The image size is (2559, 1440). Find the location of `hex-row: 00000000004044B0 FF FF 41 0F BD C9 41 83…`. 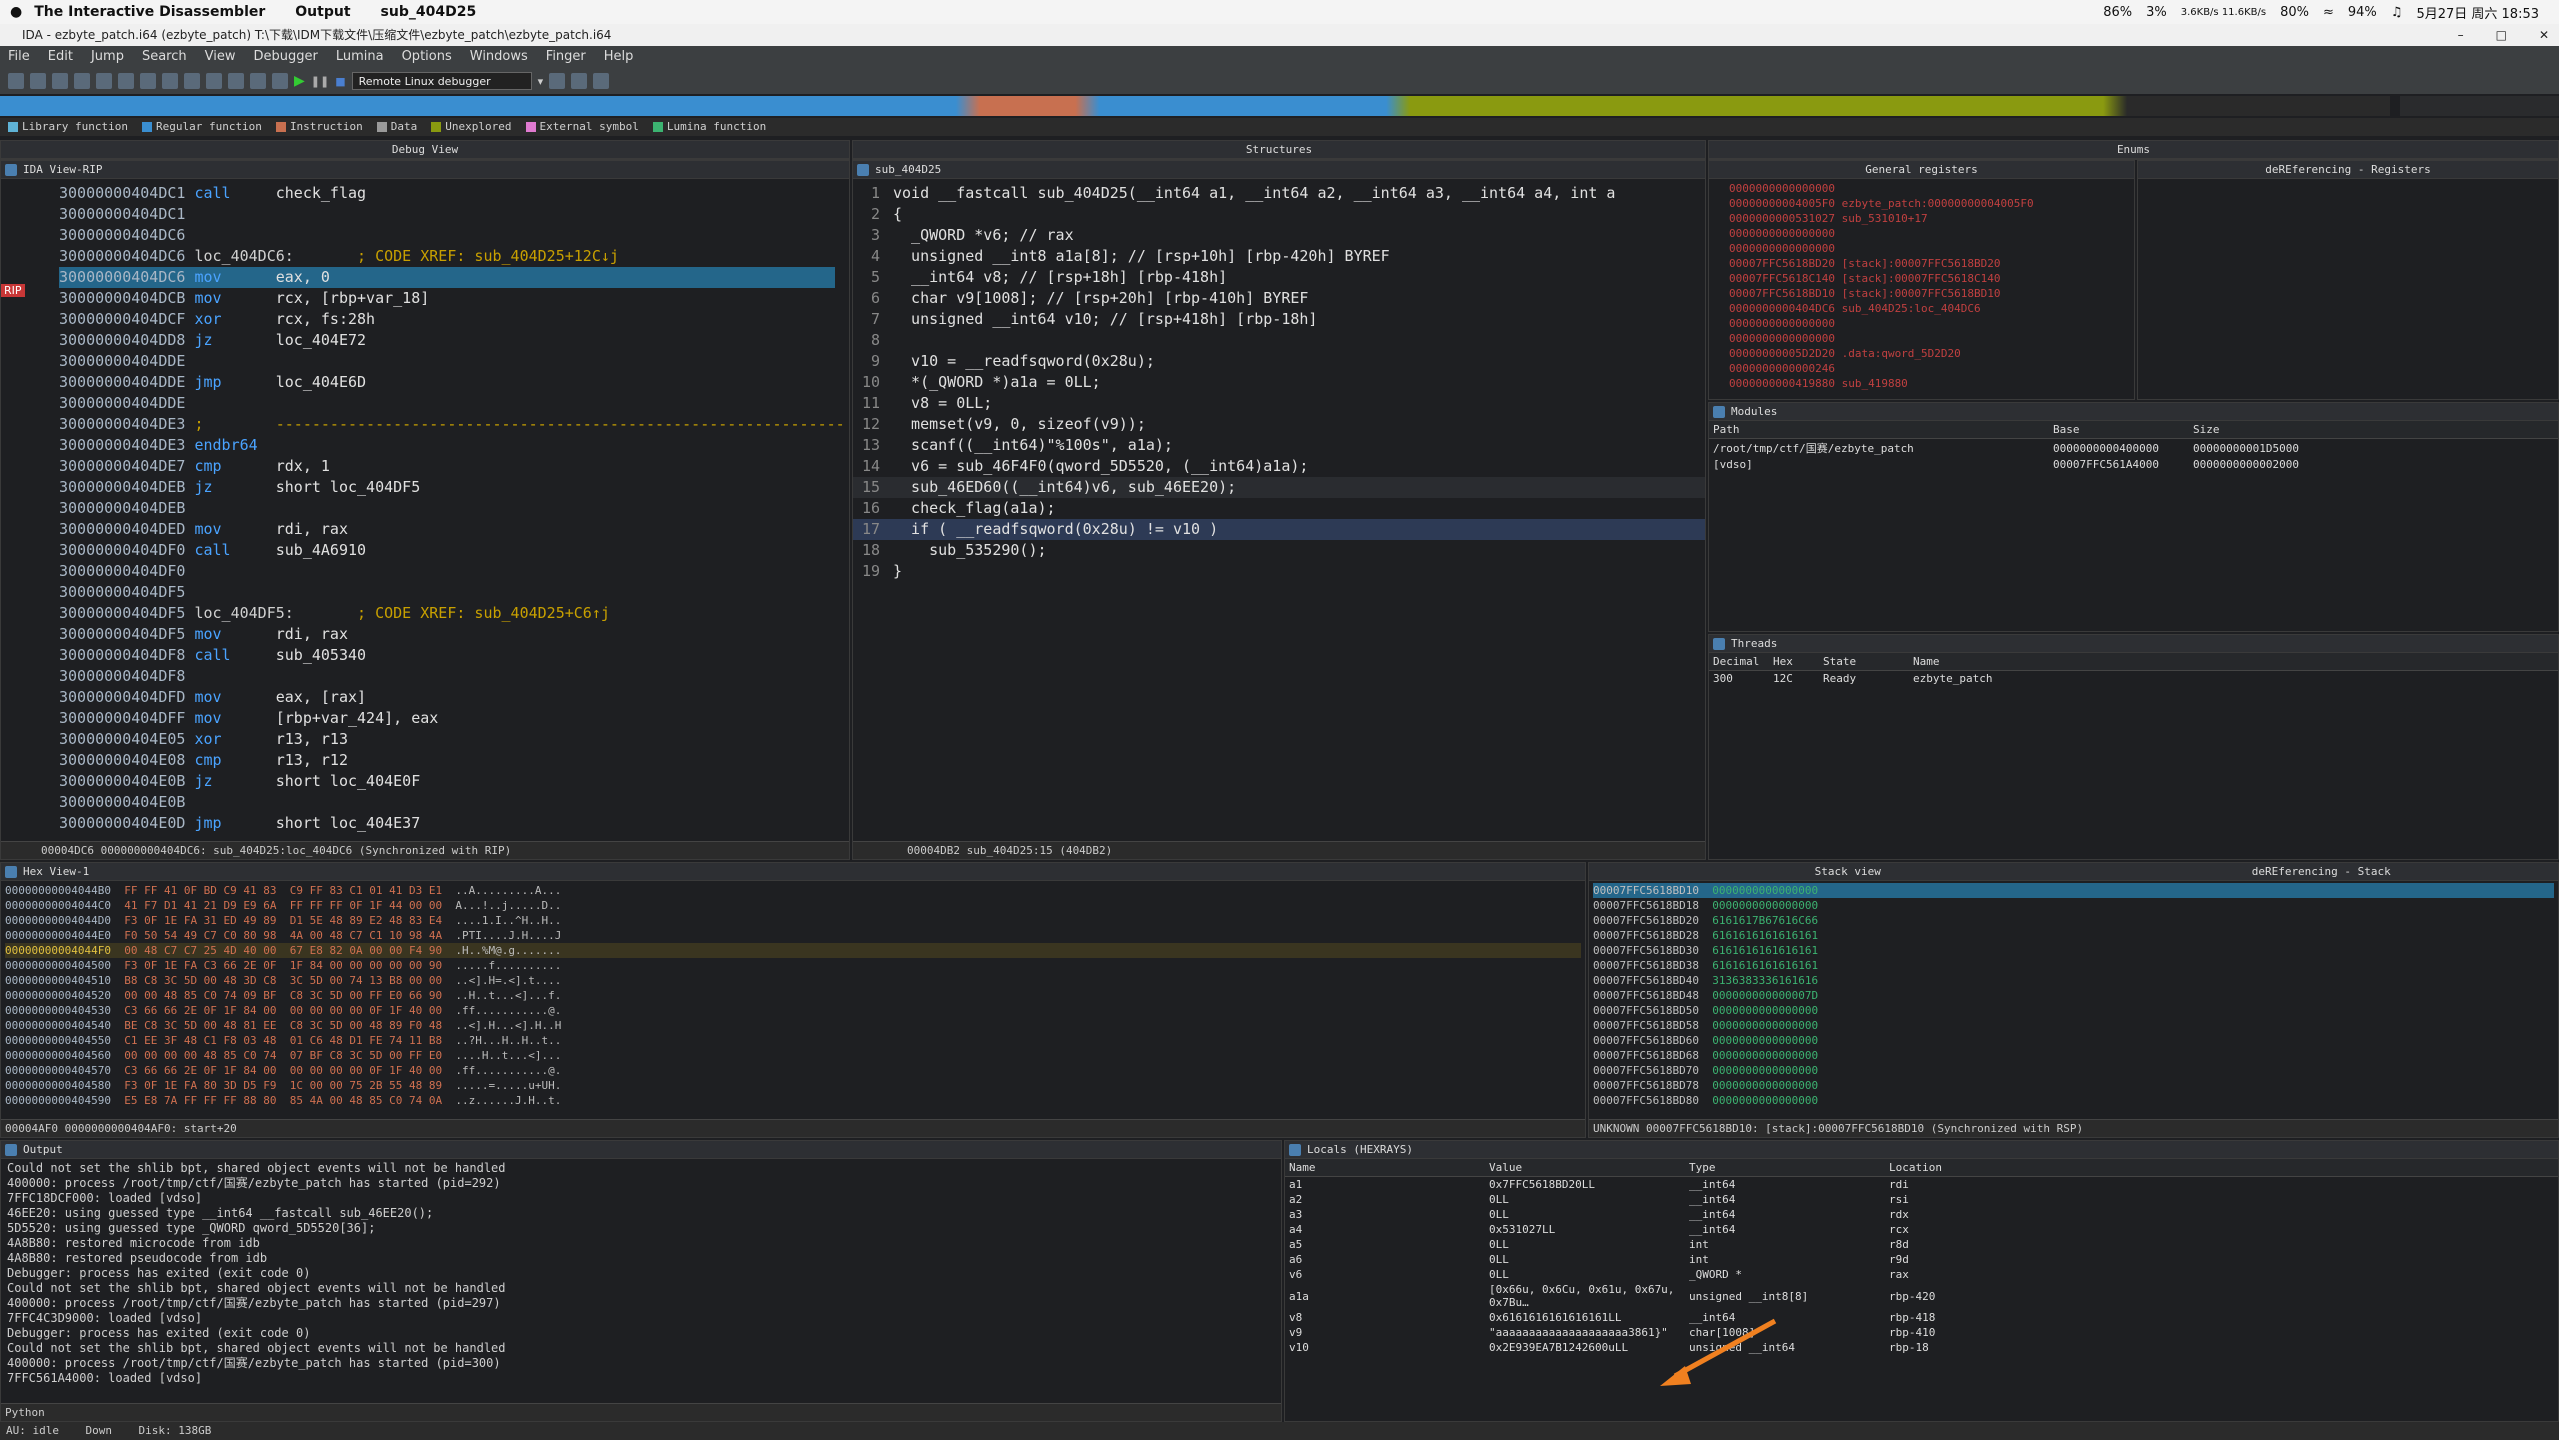

hex-row: 00000000004044B0 FF FF 41 0F BD C9 41 83… is located at coordinates (793, 890).